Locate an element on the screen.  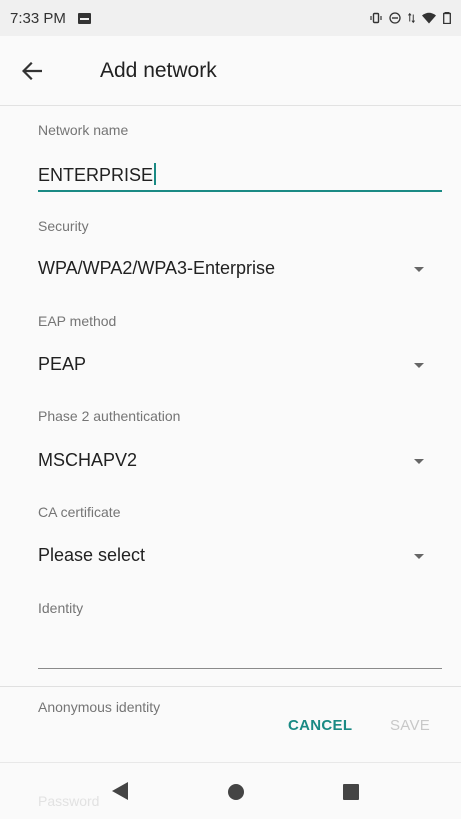
phase2-value: MSCHAPV2 is located at coordinates (88, 460).